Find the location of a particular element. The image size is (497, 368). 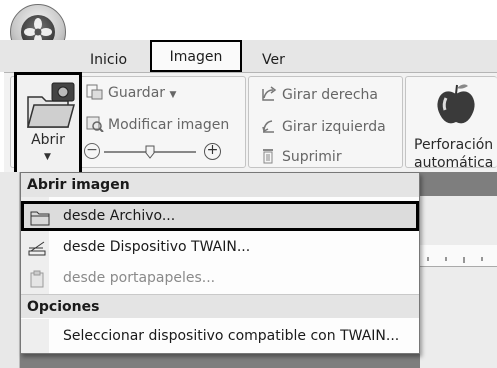

folder-icon is located at coordinates (40, 217).